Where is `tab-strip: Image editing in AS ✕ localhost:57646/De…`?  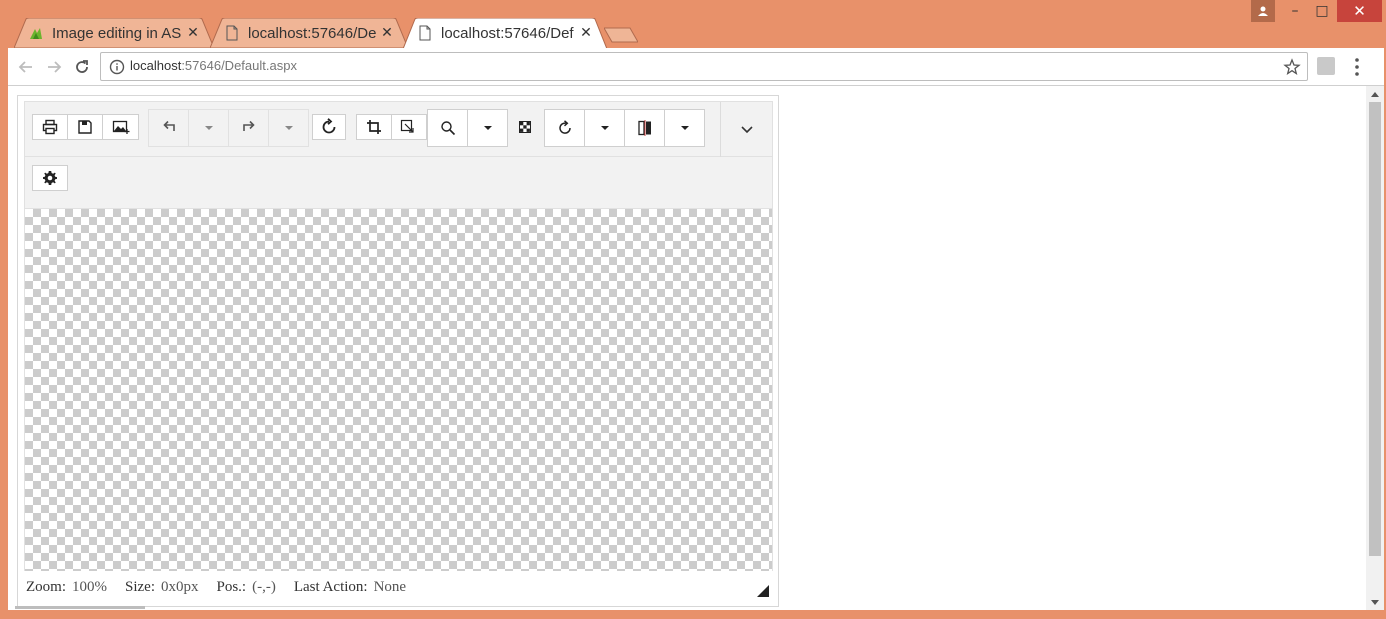 tab-strip: Image editing in AS ✕ localhost:57646/De… is located at coordinates (693, 24).